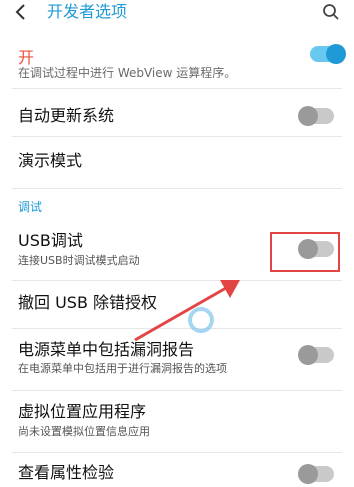 The height and width of the screenshot is (487, 354). I want to click on view-attr-toggle, so click(316, 474).